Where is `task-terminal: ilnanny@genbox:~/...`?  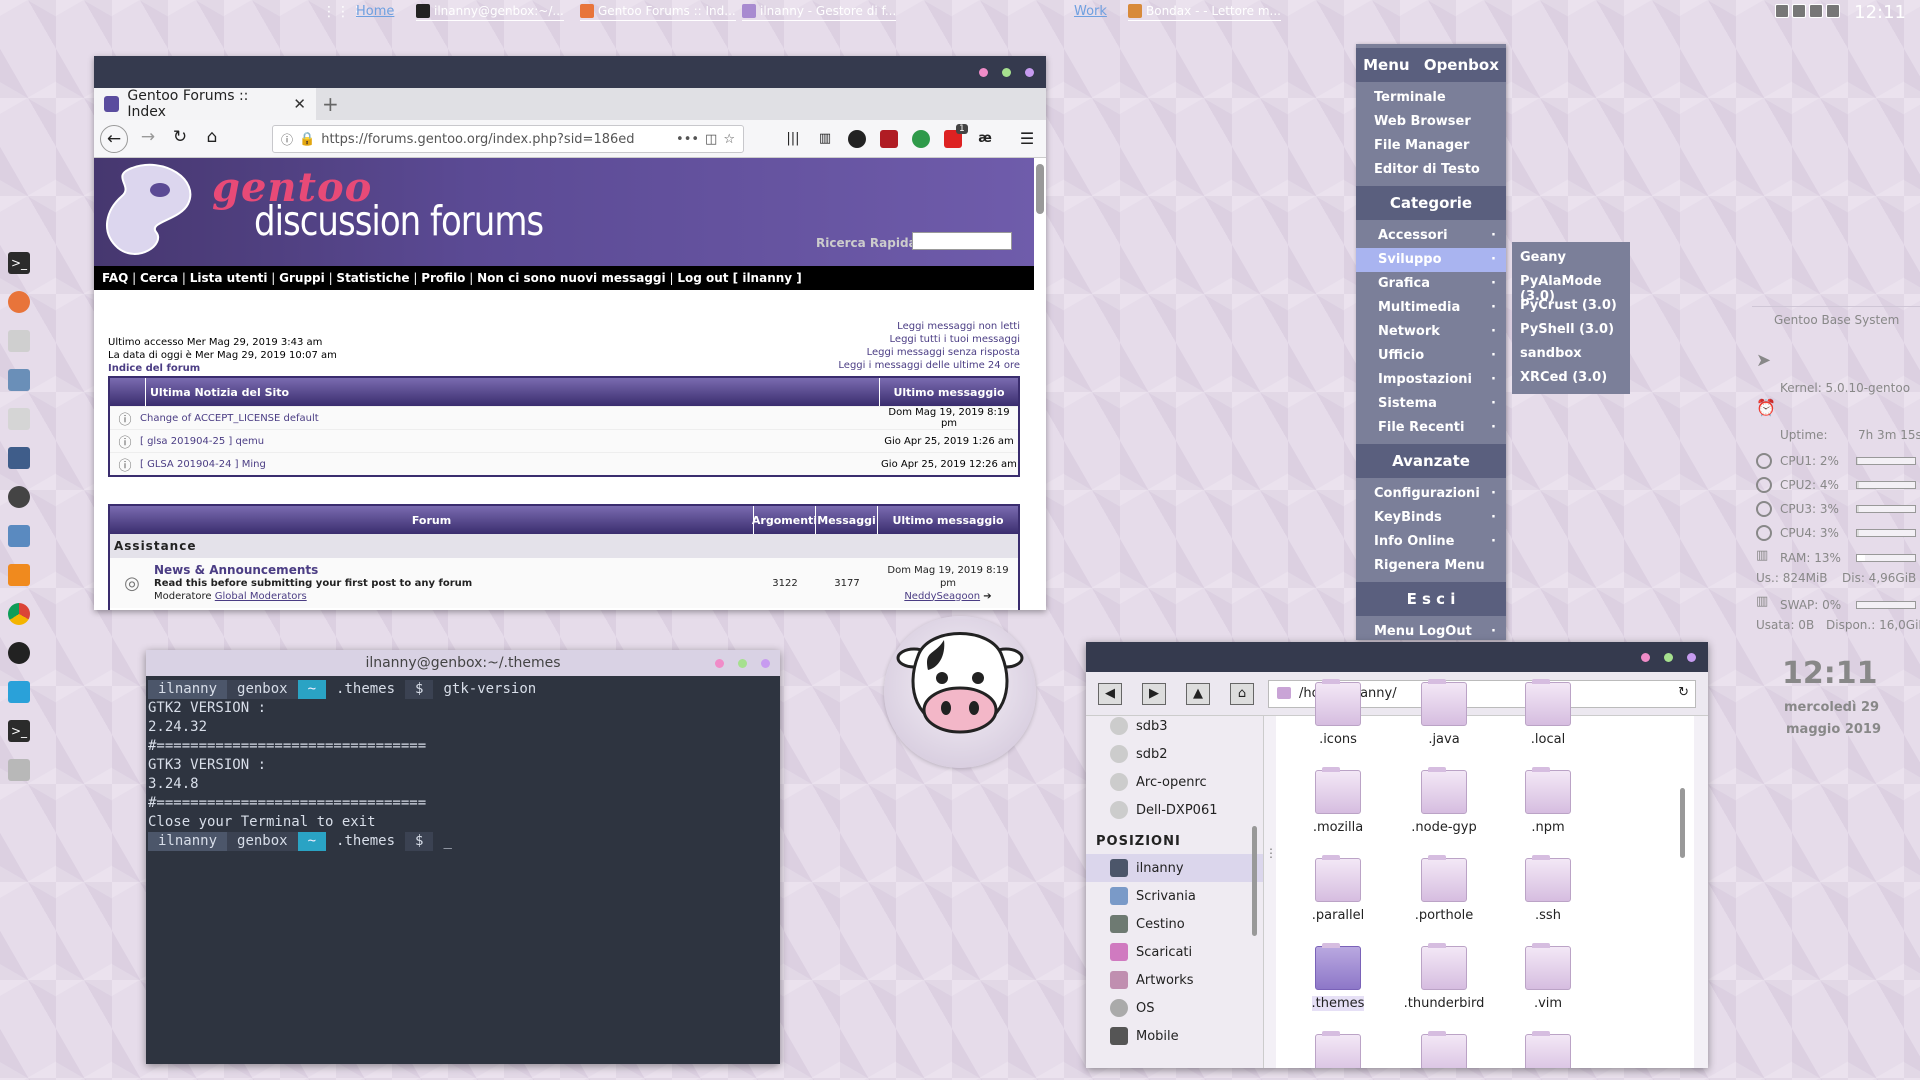
task-terminal: ilnanny@genbox:~/... is located at coordinates (490, 12).